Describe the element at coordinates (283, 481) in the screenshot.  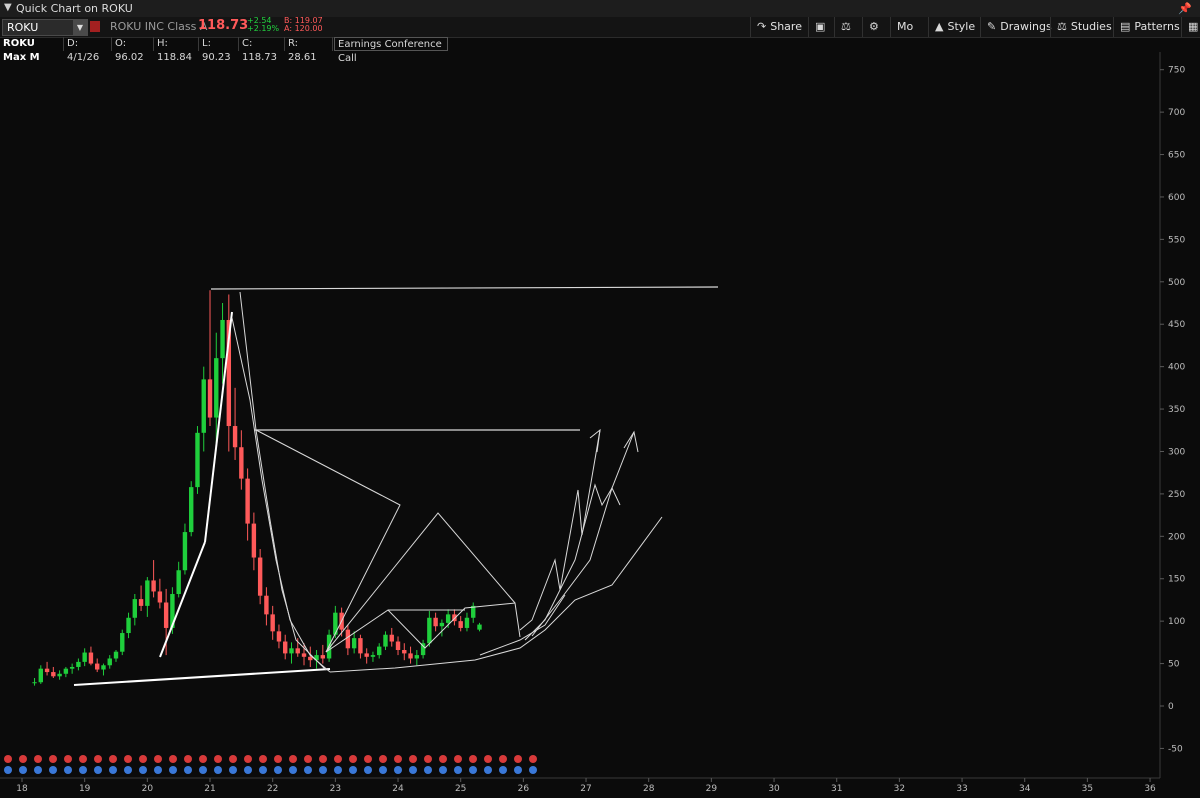
I see `decline-curve` at that location.